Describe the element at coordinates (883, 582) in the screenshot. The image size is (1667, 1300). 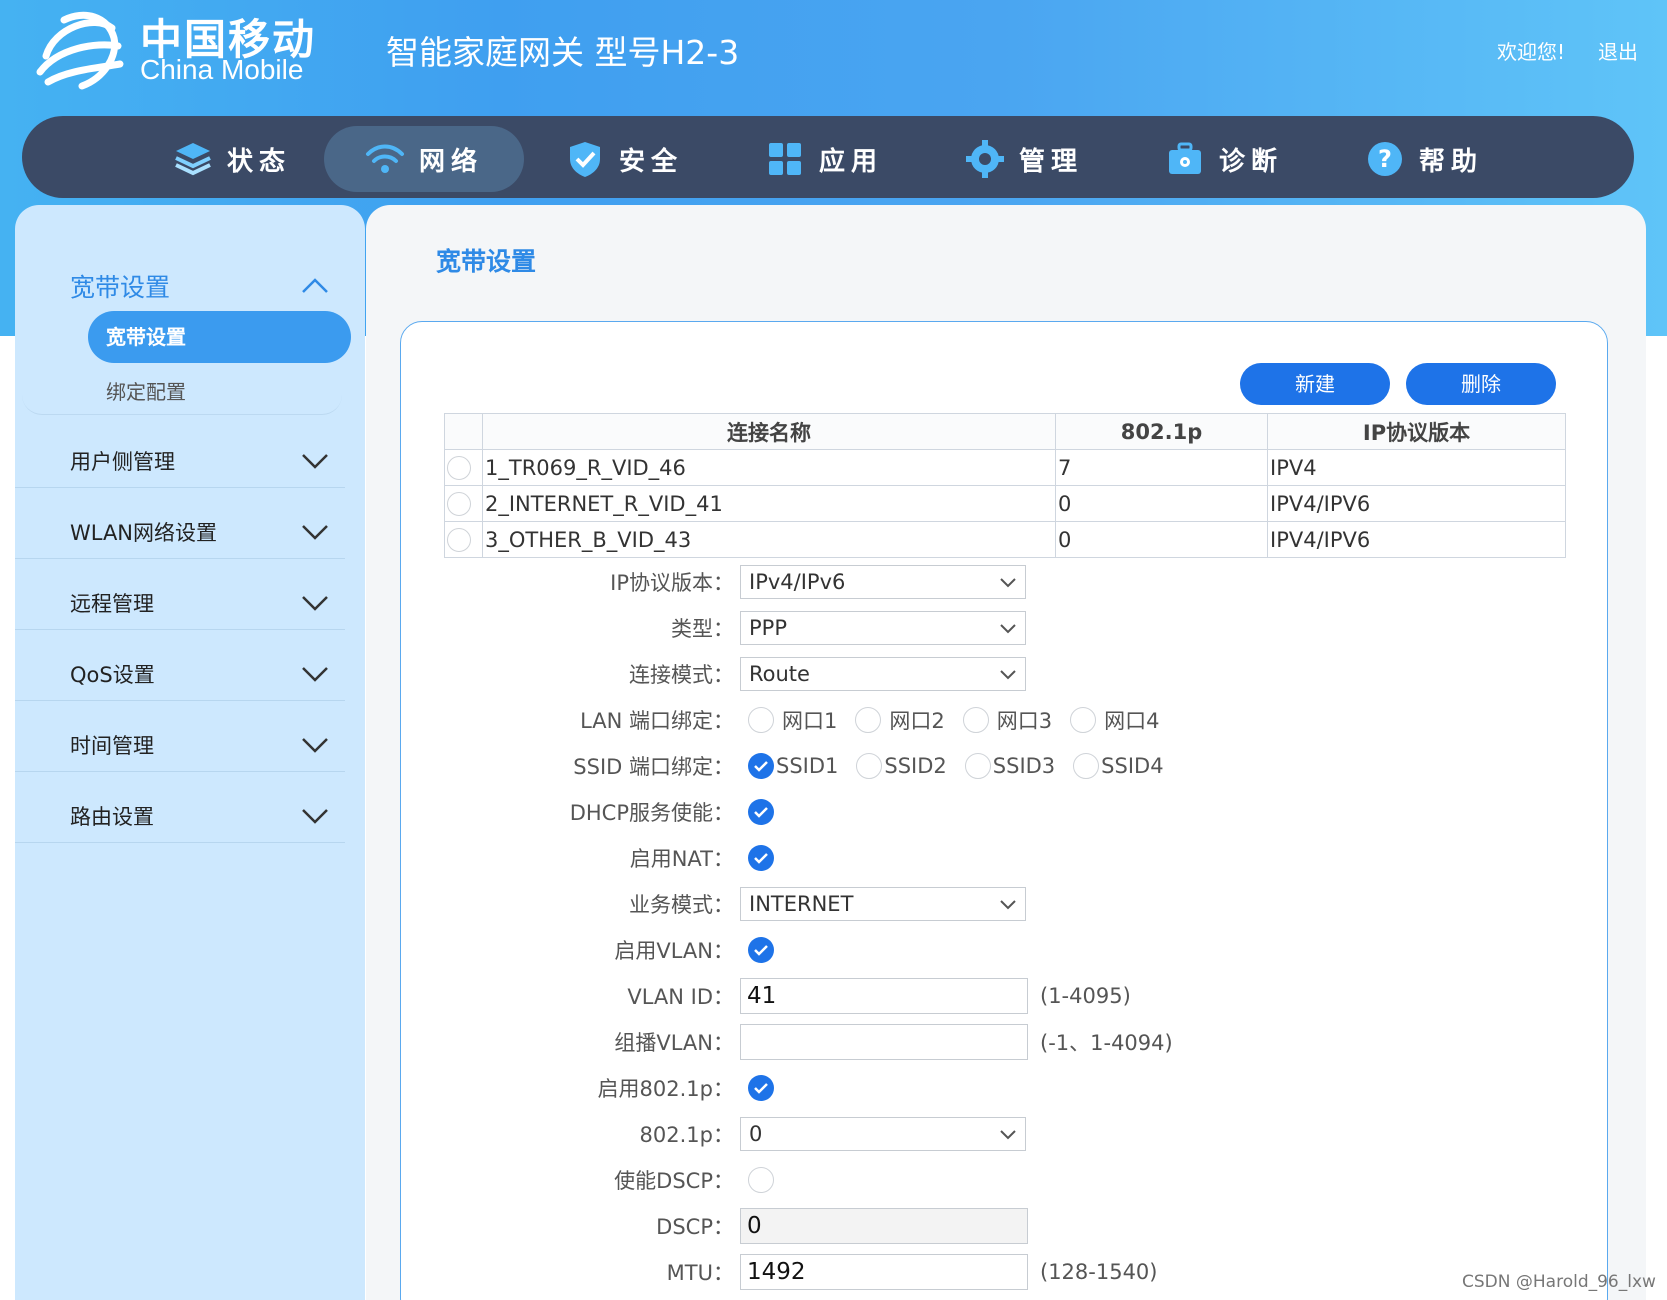
I see `ip-version-select: IPv4/IPv6` at that location.